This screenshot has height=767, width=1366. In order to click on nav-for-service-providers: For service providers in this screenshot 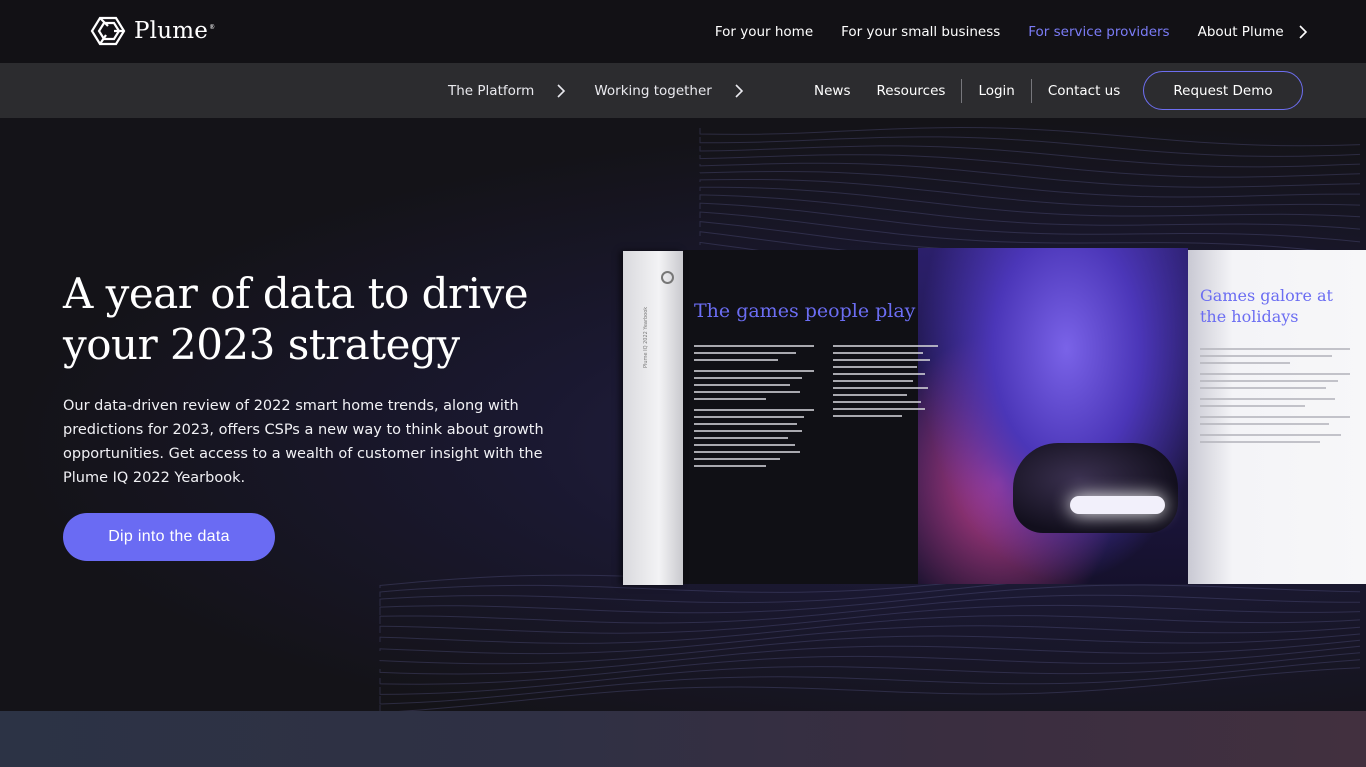, I will do `click(1098, 32)`.